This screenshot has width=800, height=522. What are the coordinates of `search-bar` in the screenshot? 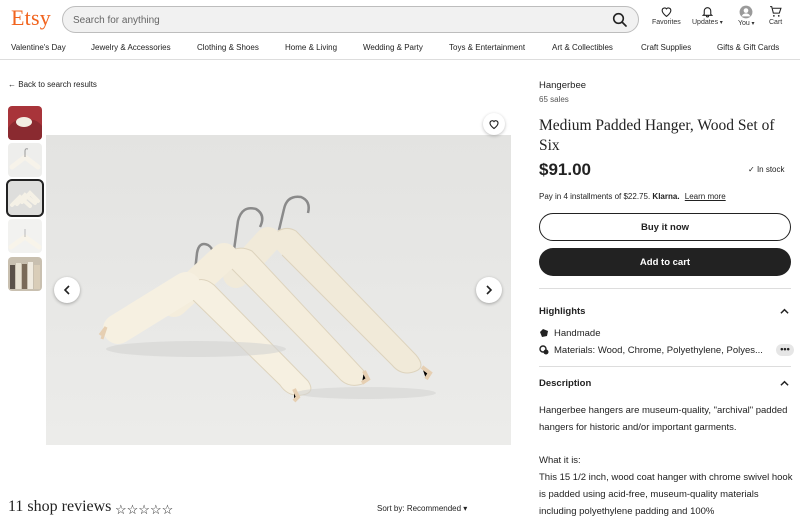 It's located at (350, 19).